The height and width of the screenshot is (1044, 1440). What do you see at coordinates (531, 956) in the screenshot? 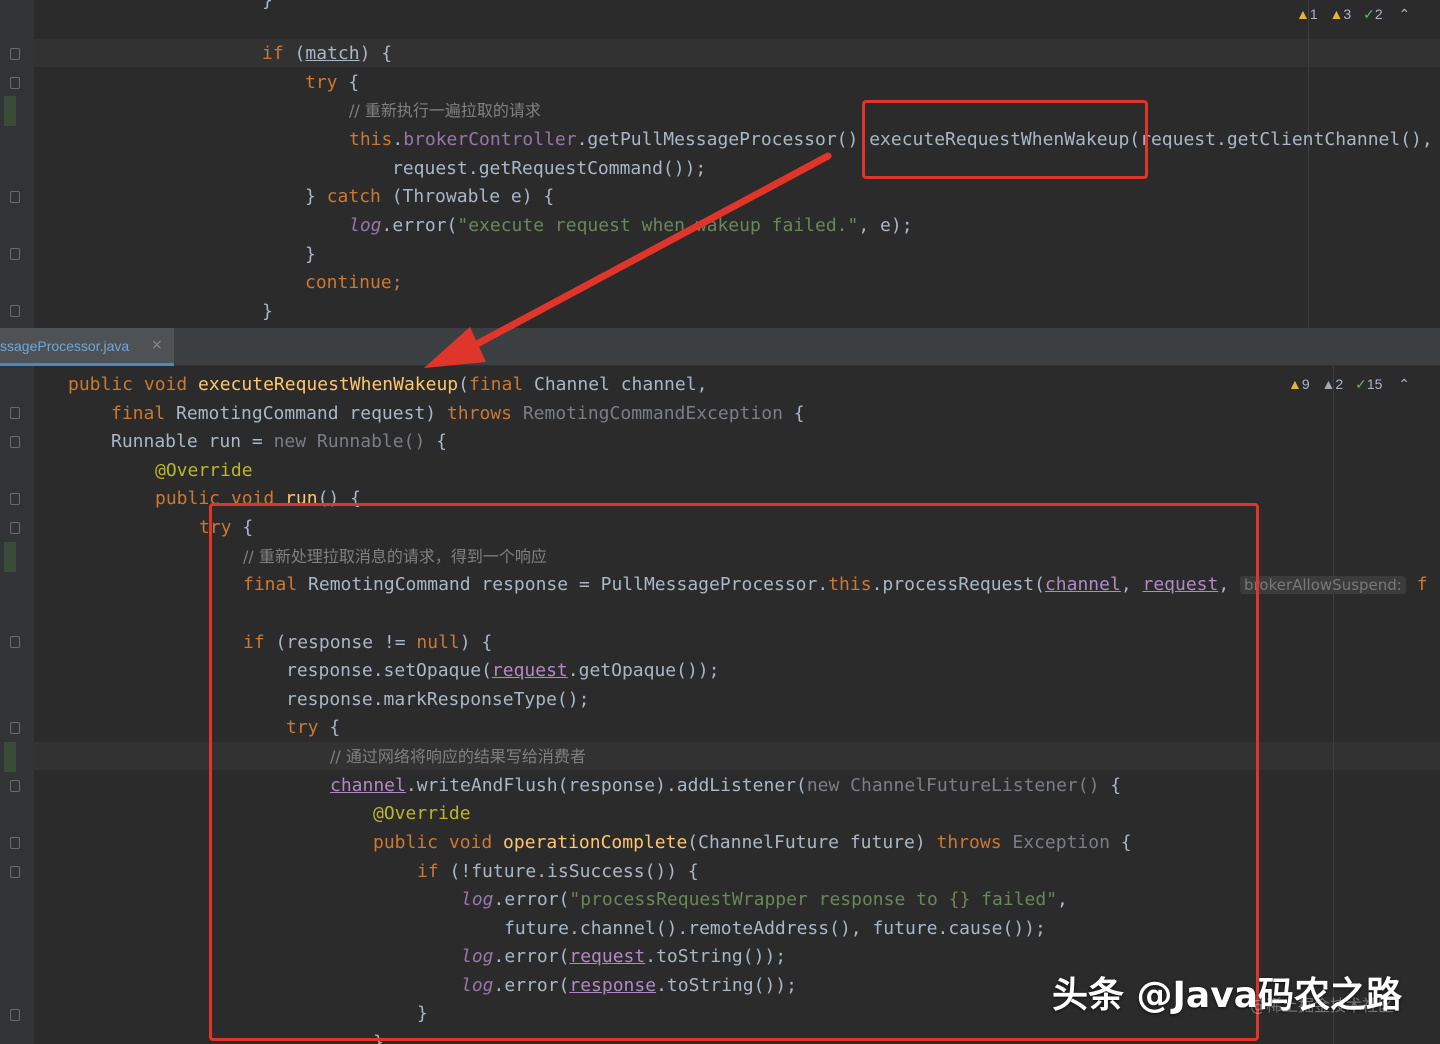
I see `code-token: .error(` at bounding box center [531, 956].